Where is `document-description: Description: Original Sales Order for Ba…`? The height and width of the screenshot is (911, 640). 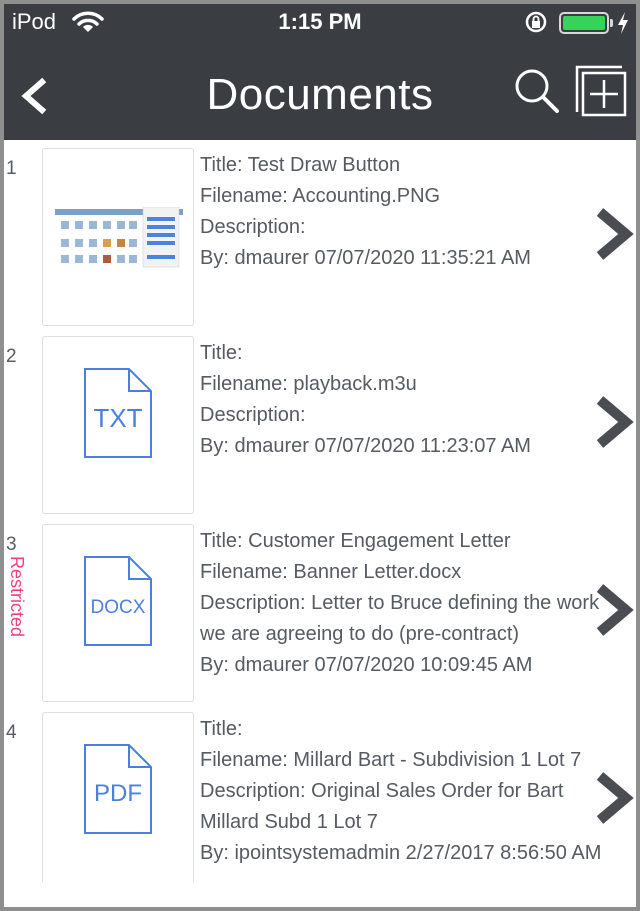
document-description: Description: Original Sales Order for Ba… is located at coordinates (382, 806).